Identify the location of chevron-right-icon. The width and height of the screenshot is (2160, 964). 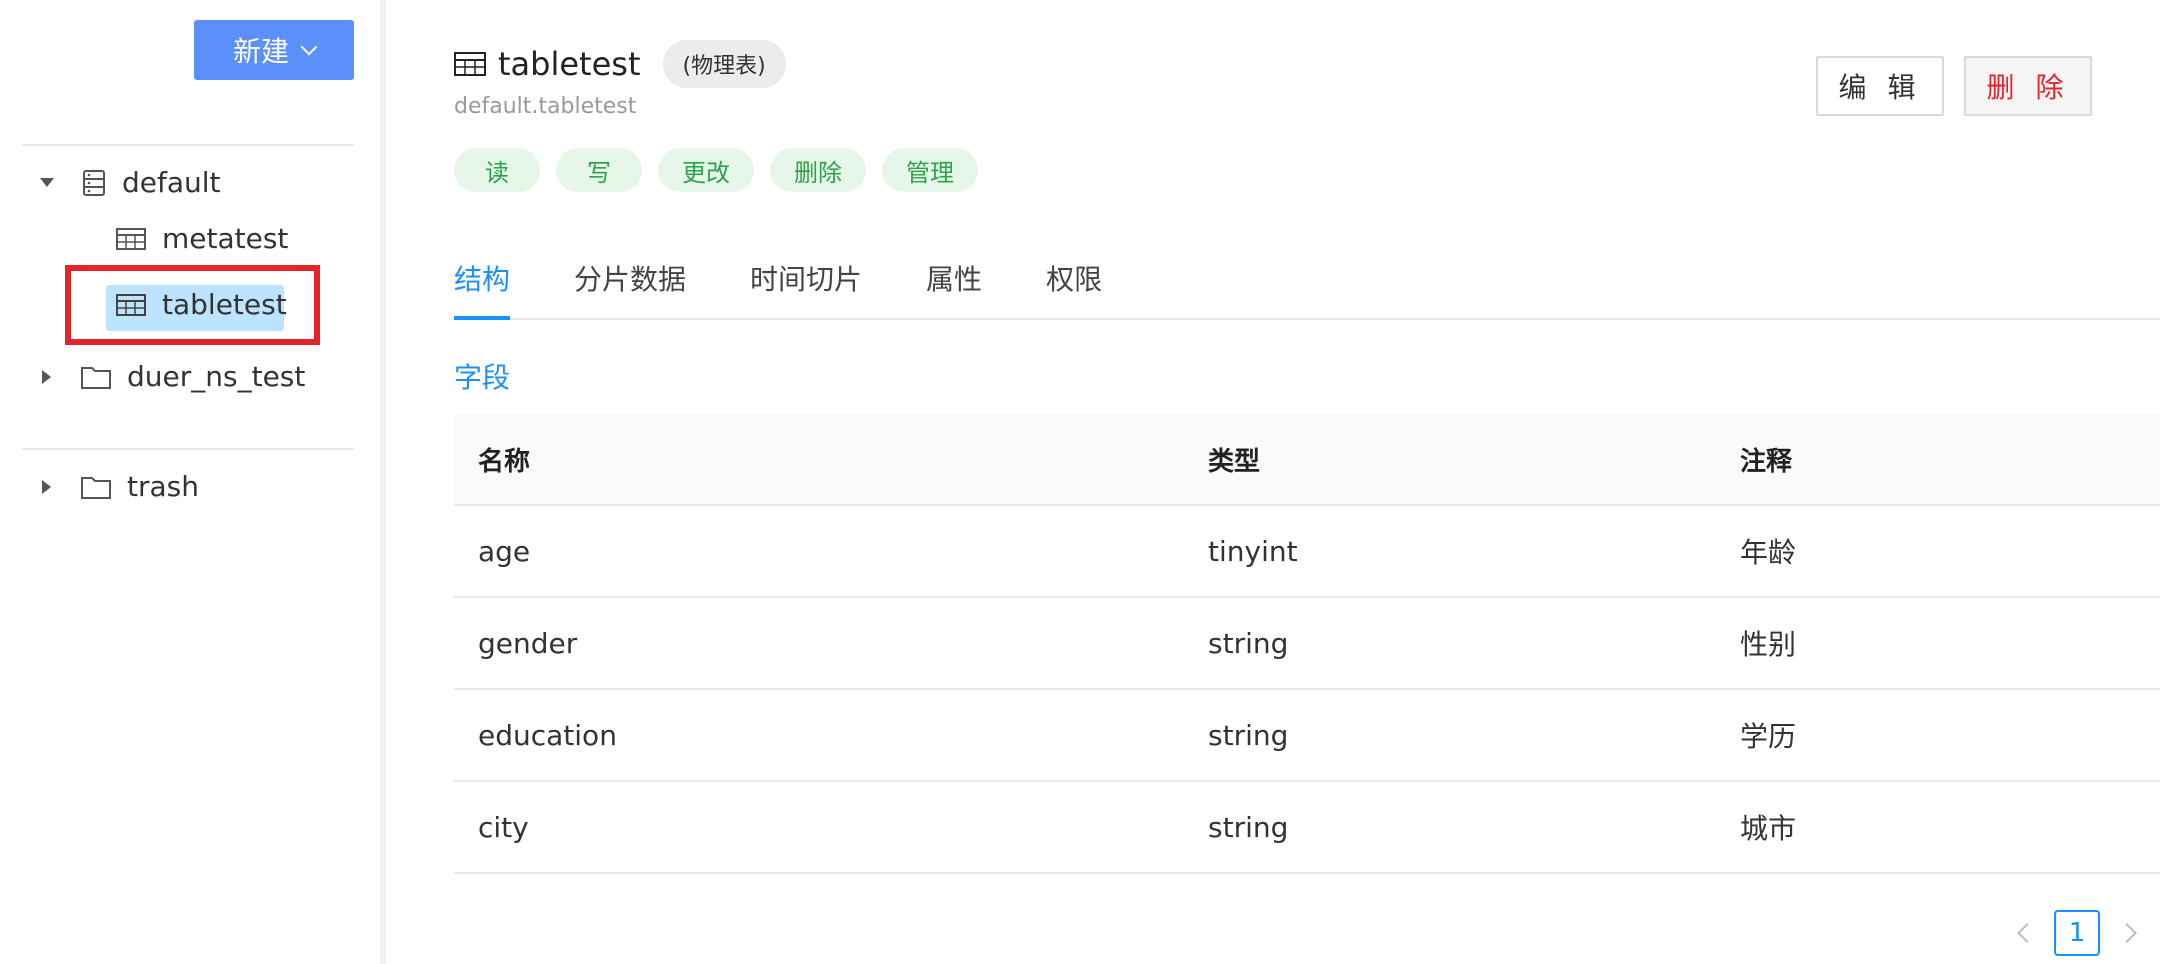
(2127, 933).